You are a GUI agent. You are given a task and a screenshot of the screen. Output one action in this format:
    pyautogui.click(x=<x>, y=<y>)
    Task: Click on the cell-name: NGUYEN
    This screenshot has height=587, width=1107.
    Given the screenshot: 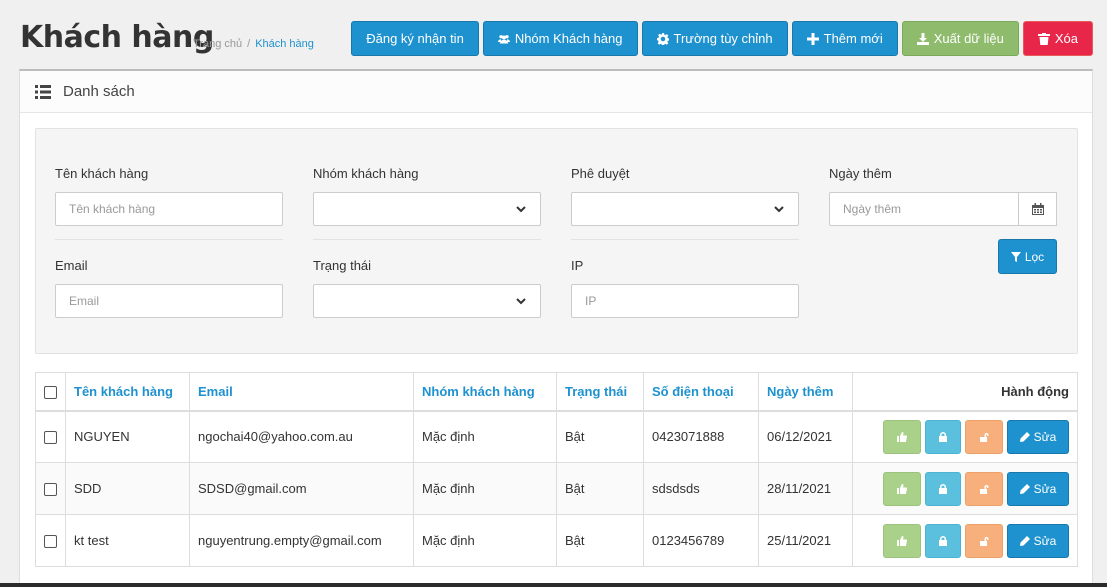 What is the action you would take?
    pyautogui.click(x=127, y=436)
    